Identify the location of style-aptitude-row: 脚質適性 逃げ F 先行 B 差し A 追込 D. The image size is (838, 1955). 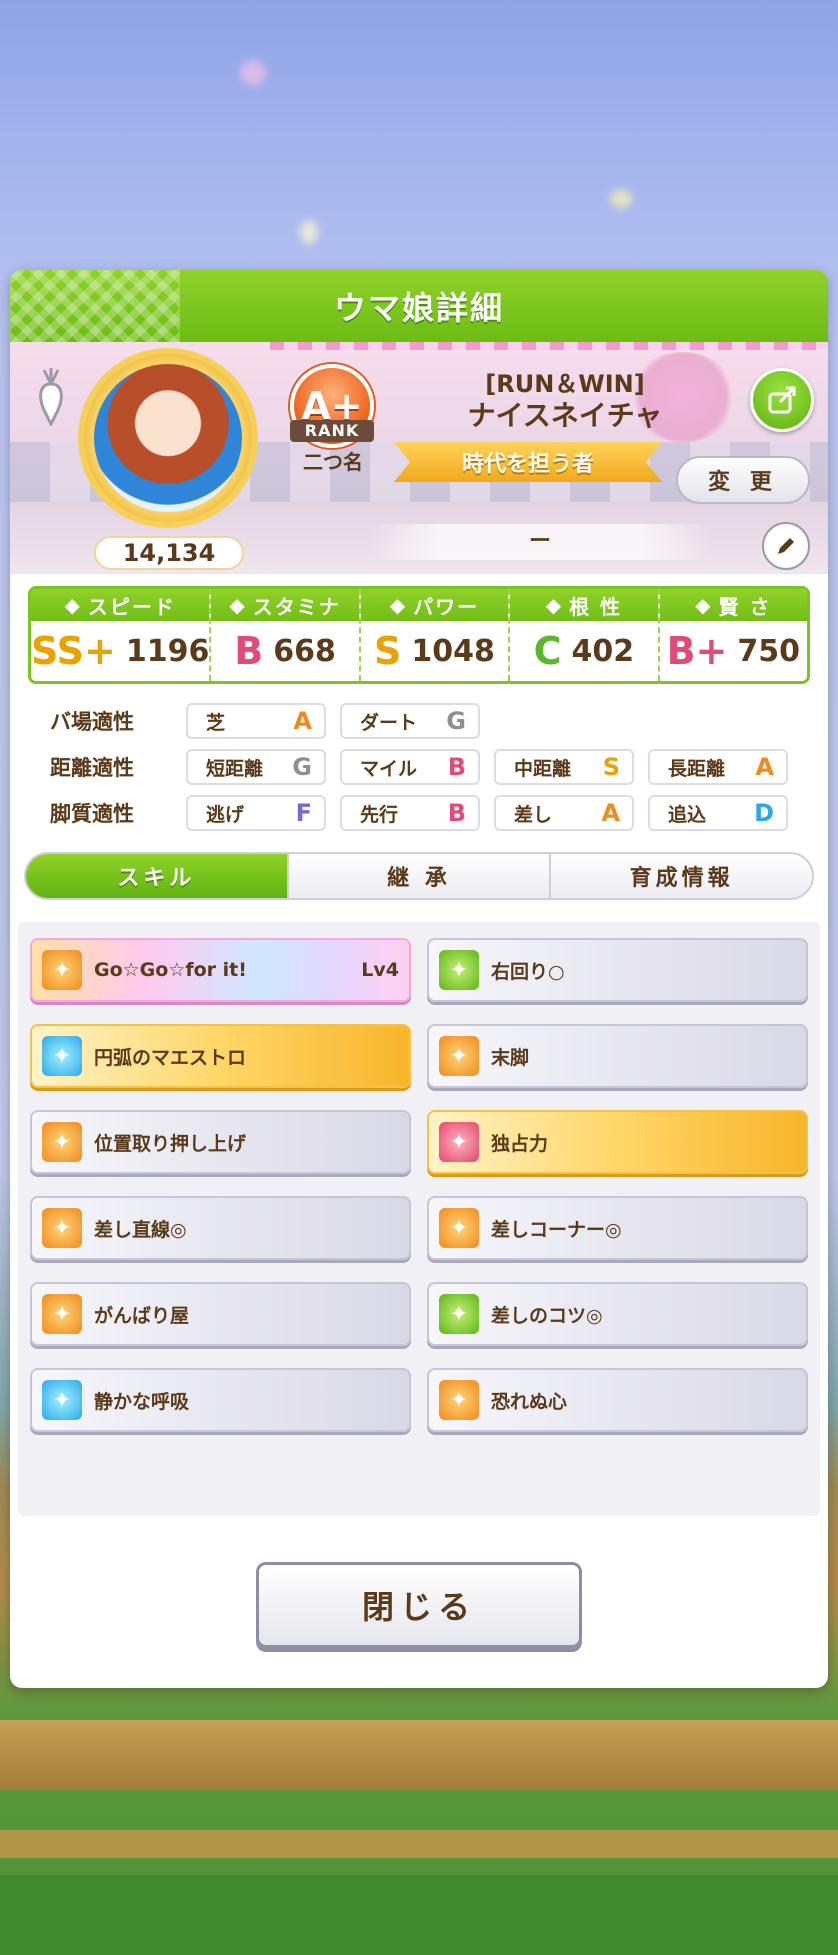
(430, 813).